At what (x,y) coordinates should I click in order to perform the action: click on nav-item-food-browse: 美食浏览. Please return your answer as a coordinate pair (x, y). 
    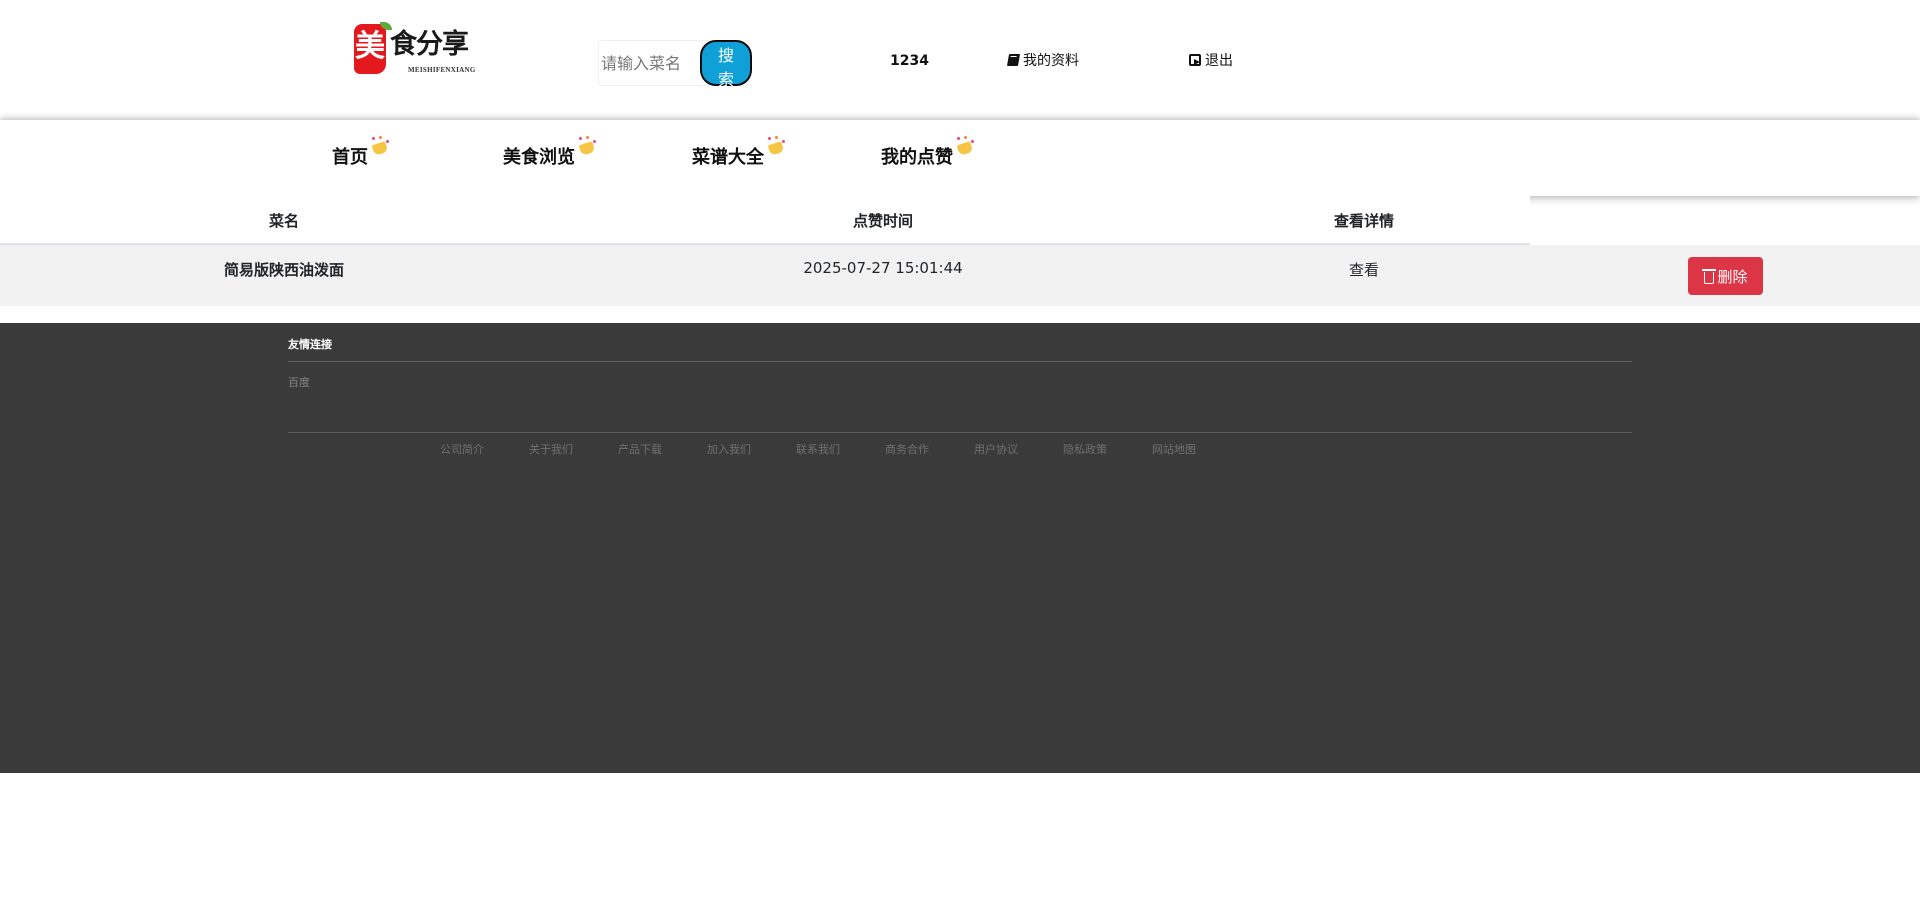
    Looking at the image, I should click on (549, 153).